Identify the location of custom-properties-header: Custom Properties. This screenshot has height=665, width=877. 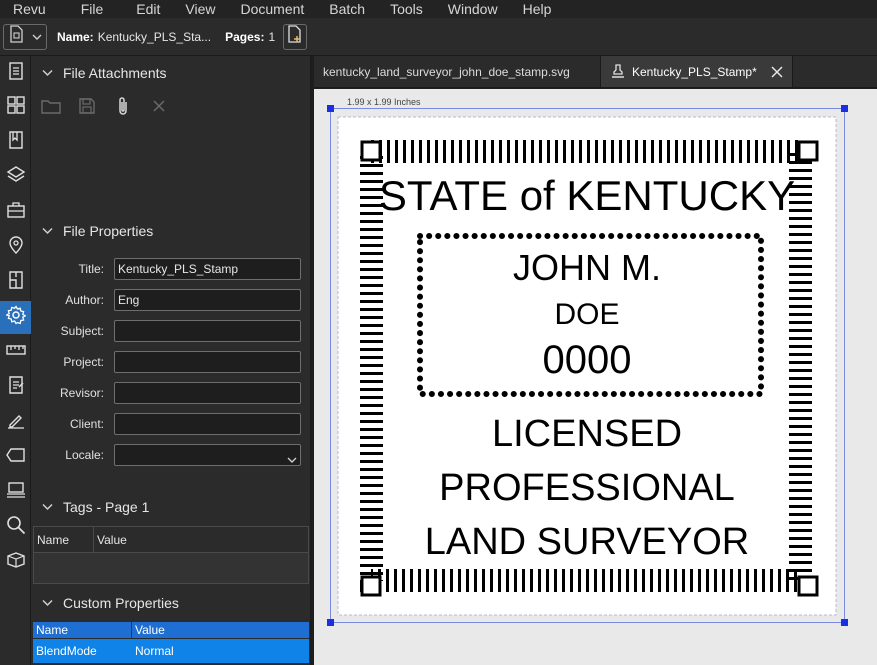
(105, 603).